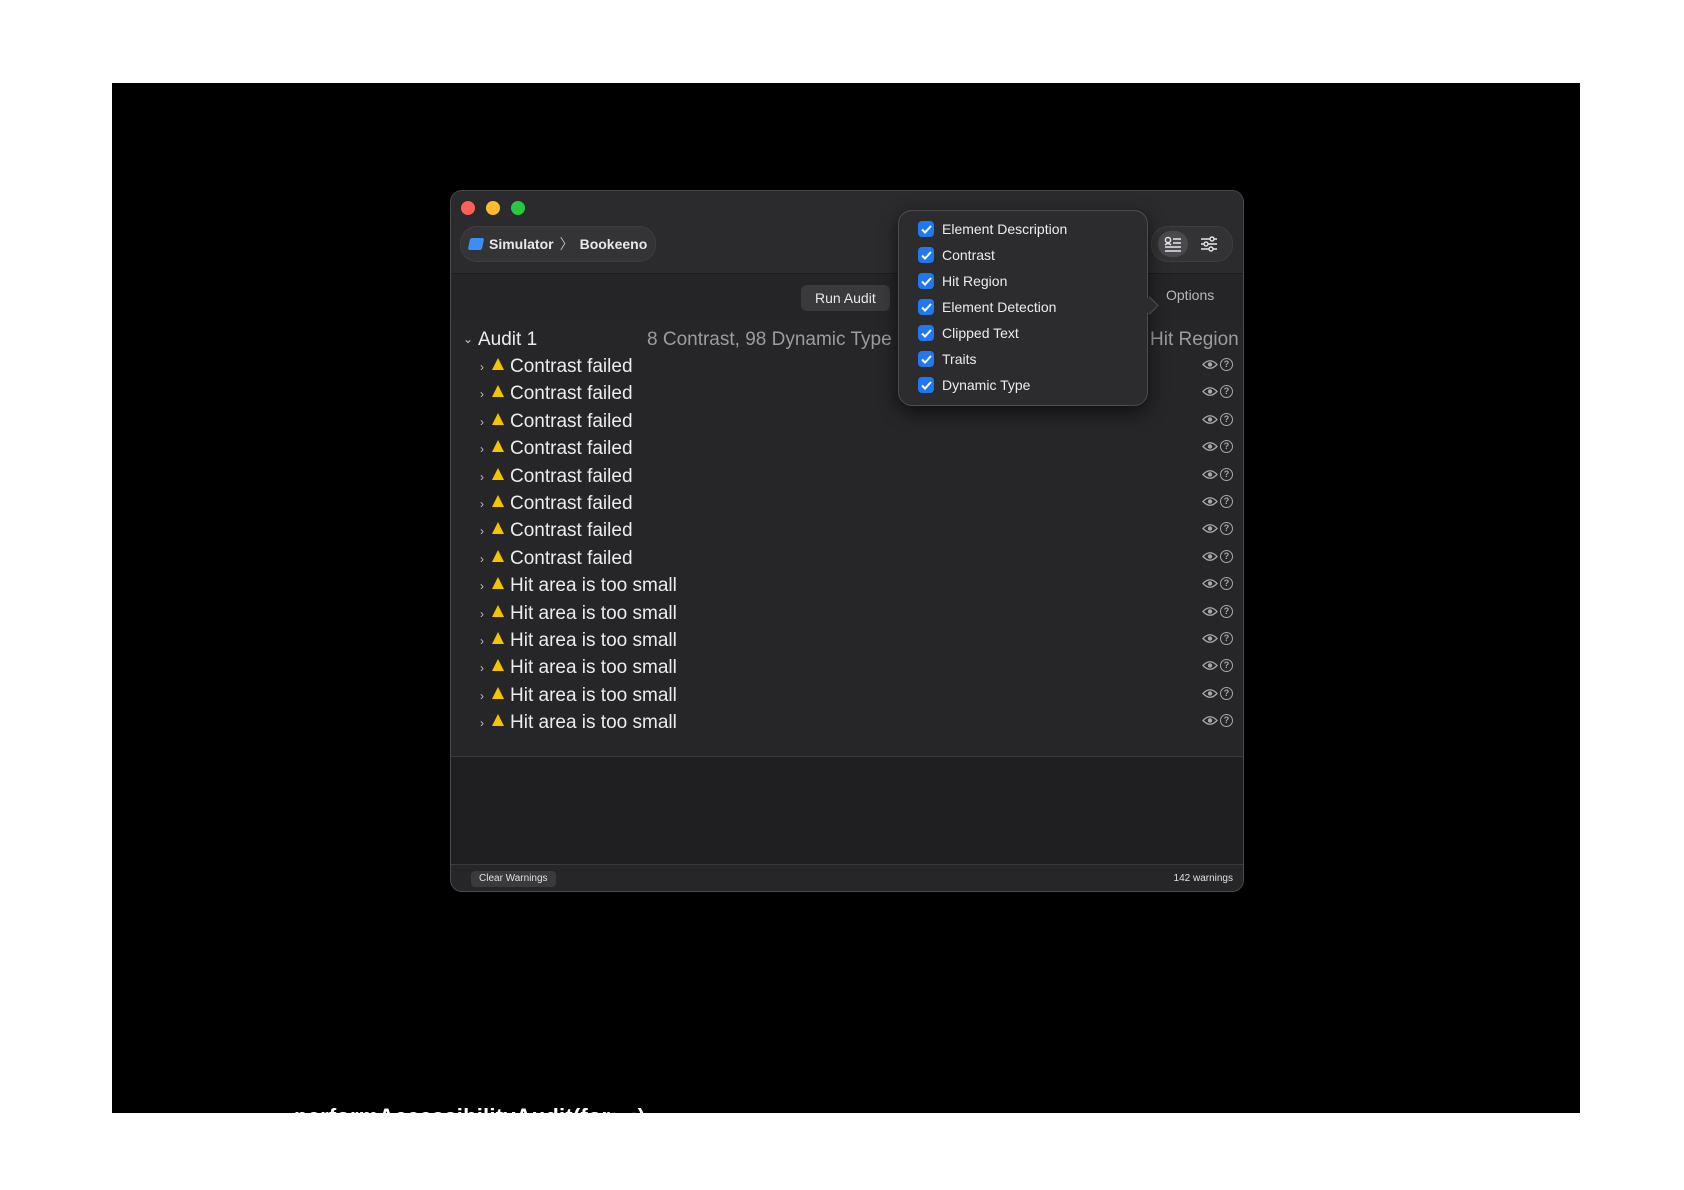  Describe the element at coordinates (962, 281) in the screenshot. I see `option-checkbox: Hit Region` at that location.